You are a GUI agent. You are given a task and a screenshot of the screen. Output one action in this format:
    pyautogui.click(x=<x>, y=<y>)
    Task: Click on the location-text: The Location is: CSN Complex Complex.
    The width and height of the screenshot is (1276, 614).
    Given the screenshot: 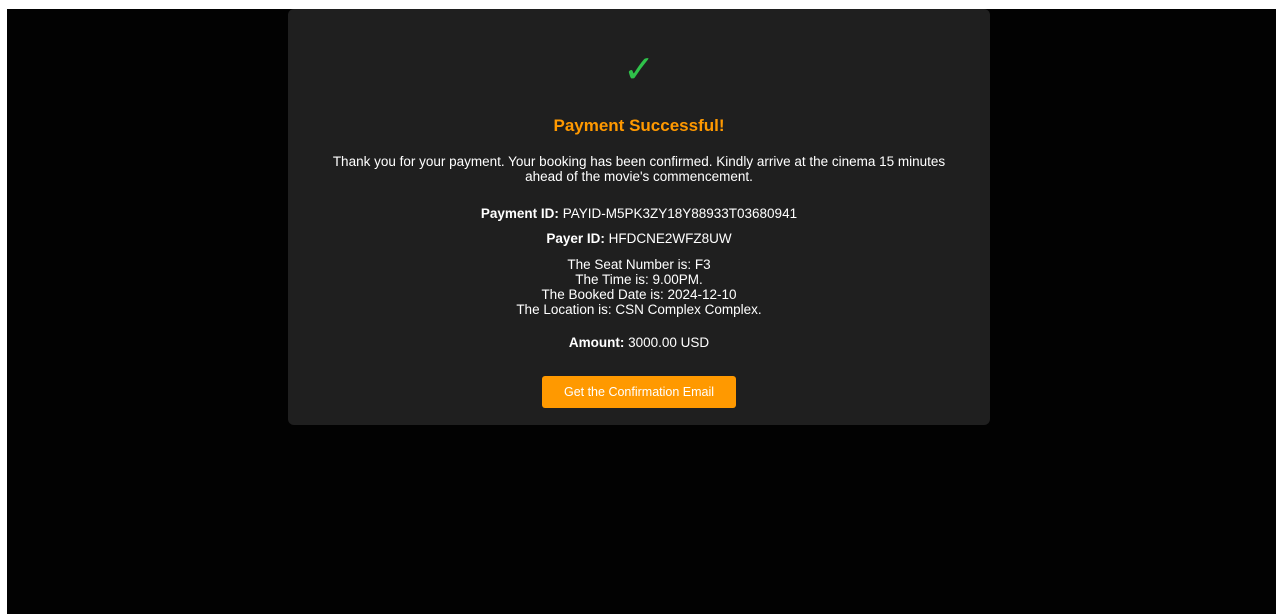 What is the action you would take?
    pyautogui.click(x=639, y=309)
    